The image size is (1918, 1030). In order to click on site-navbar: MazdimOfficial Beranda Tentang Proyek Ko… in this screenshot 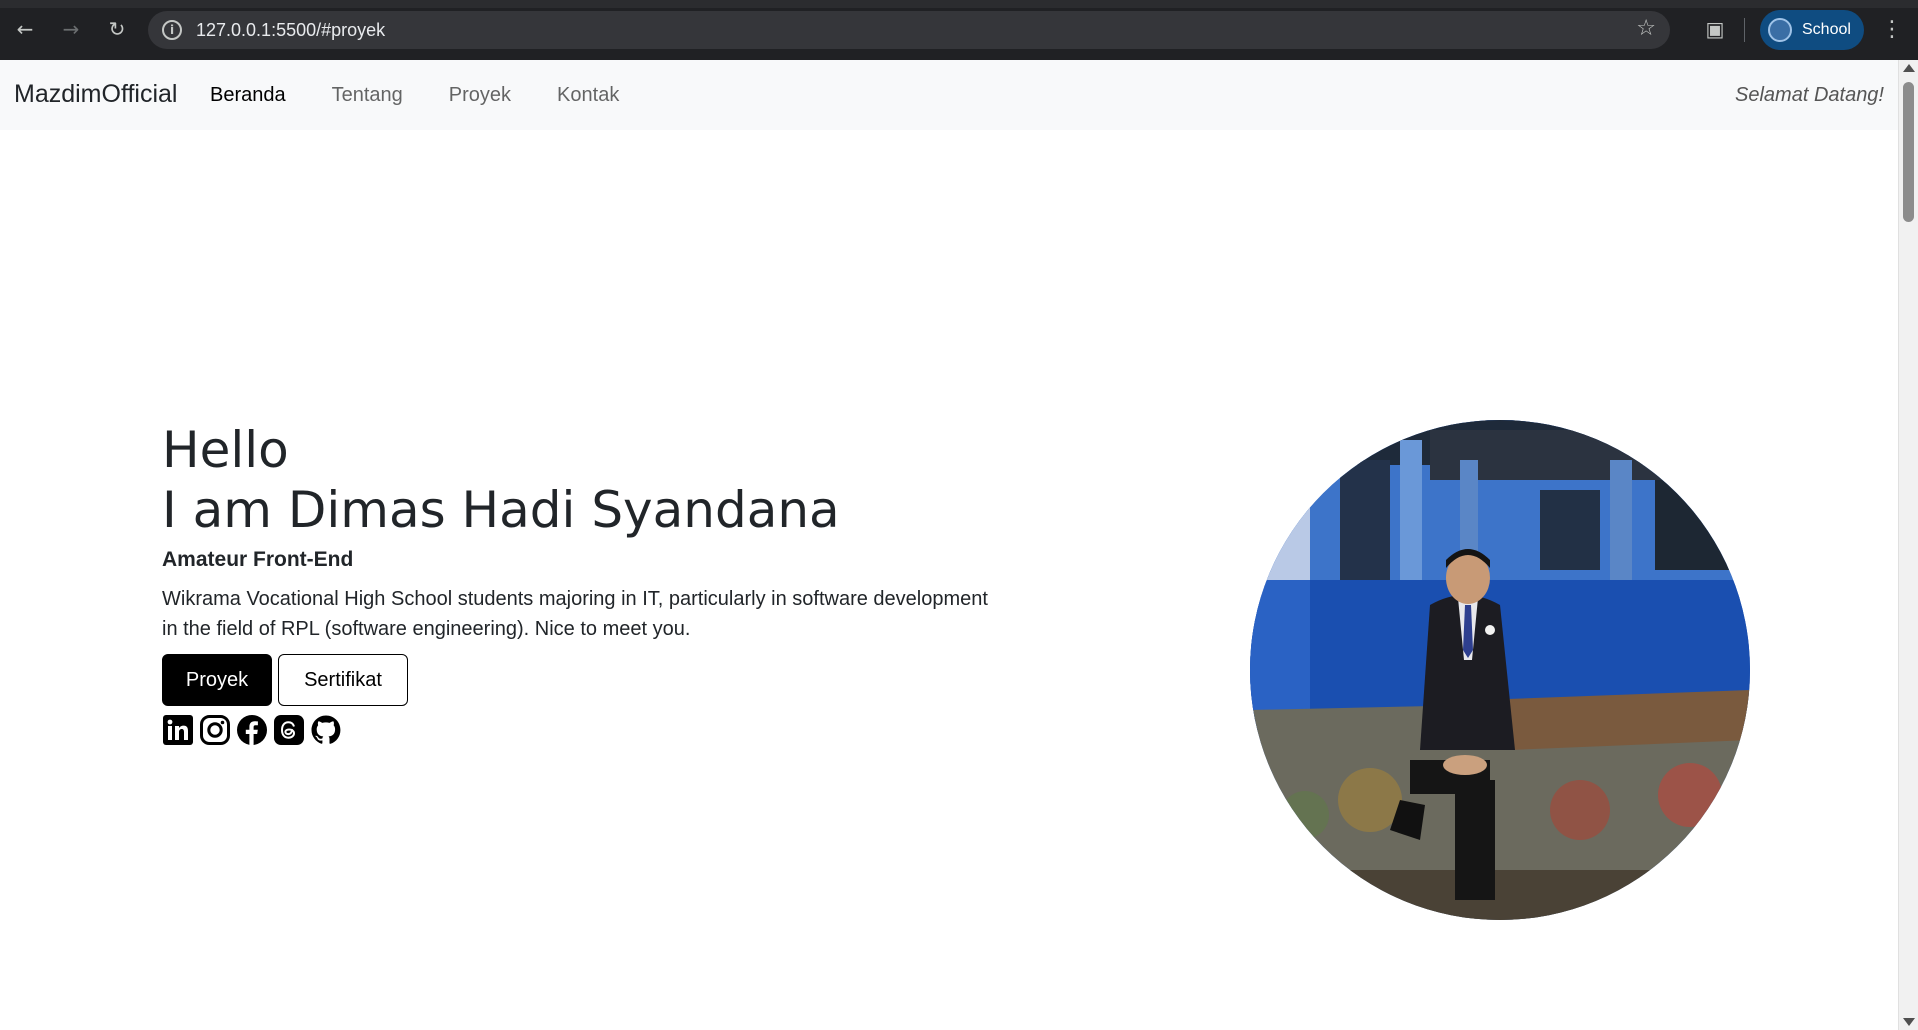, I will do `click(949, 95)`.